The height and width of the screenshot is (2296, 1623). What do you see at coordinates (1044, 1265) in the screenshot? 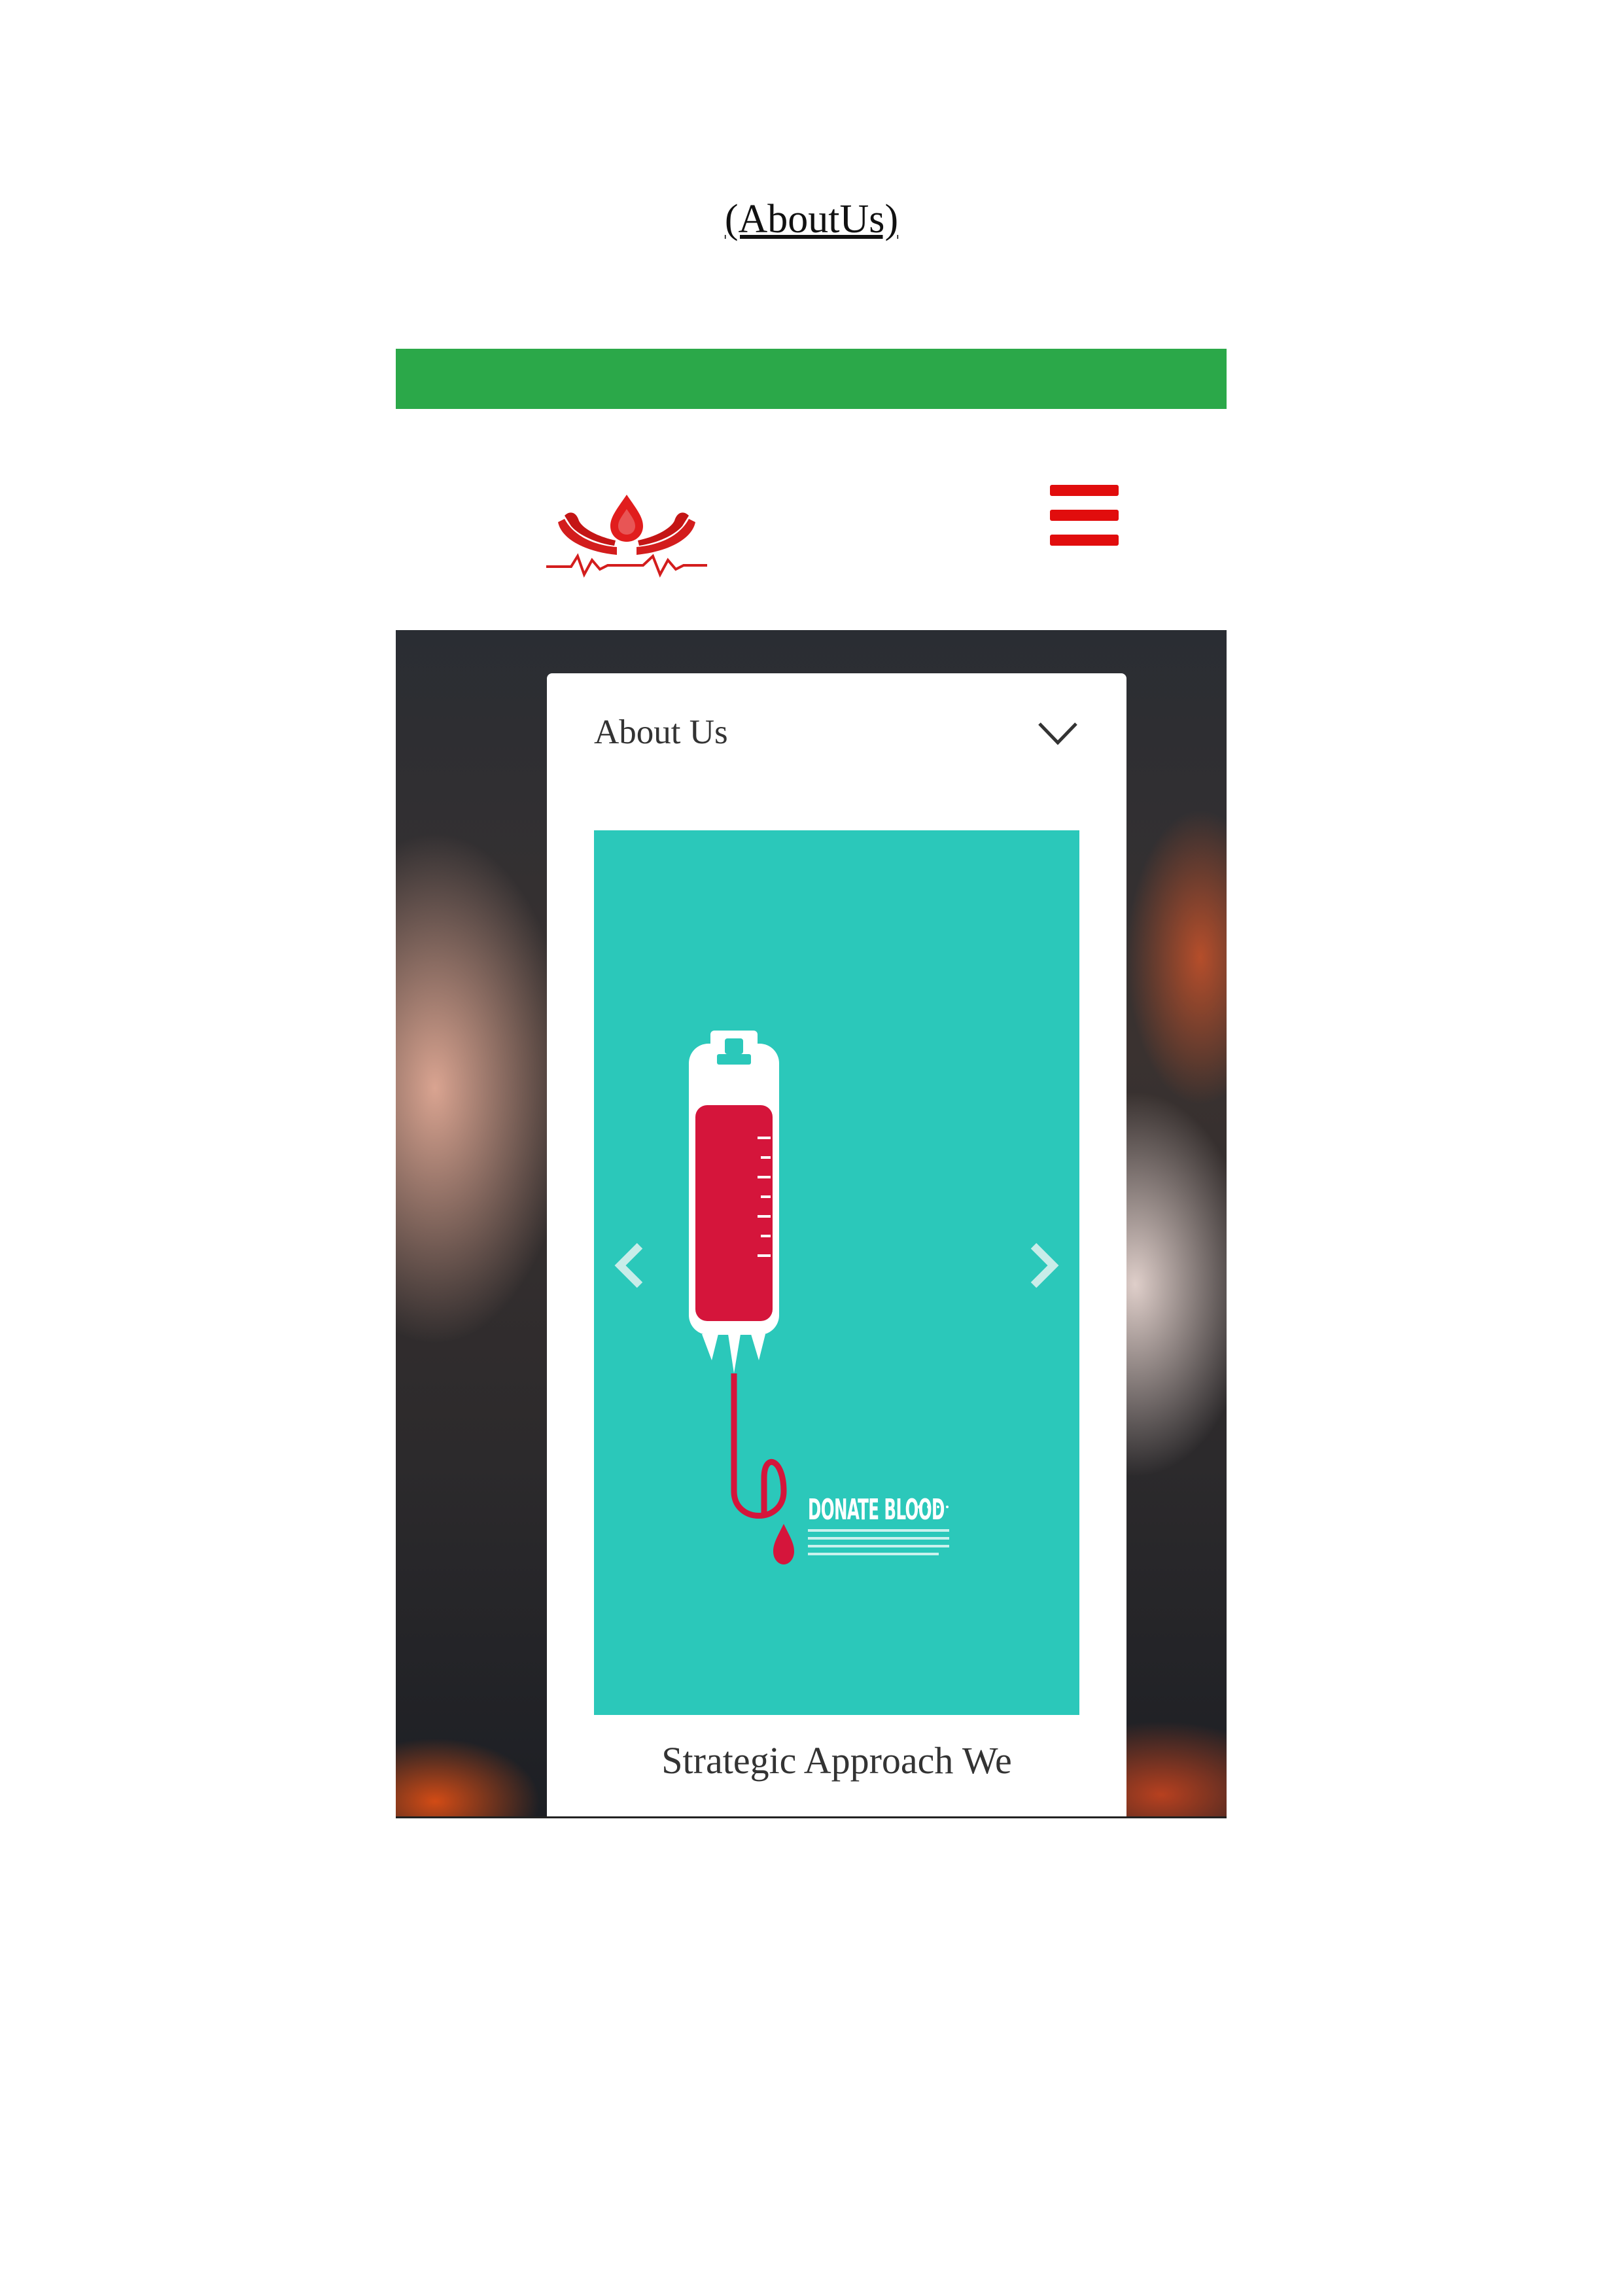
I see `chevron-right-icon` at bounding box center [1044, 1265].